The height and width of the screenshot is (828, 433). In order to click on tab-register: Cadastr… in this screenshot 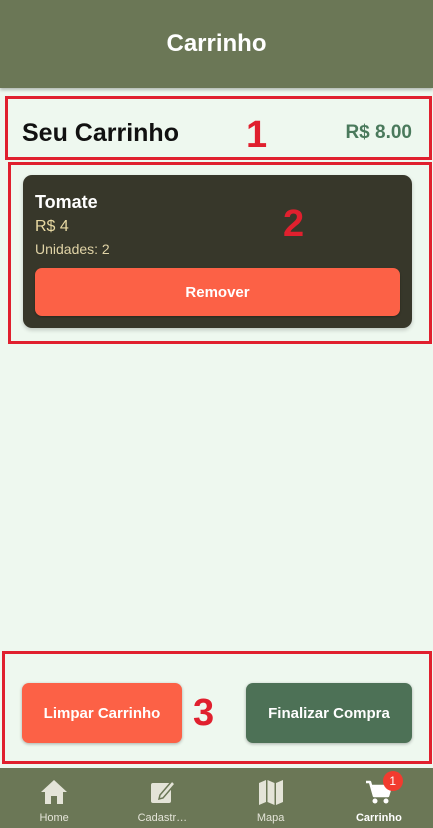, I will do `click(162, 798)`.